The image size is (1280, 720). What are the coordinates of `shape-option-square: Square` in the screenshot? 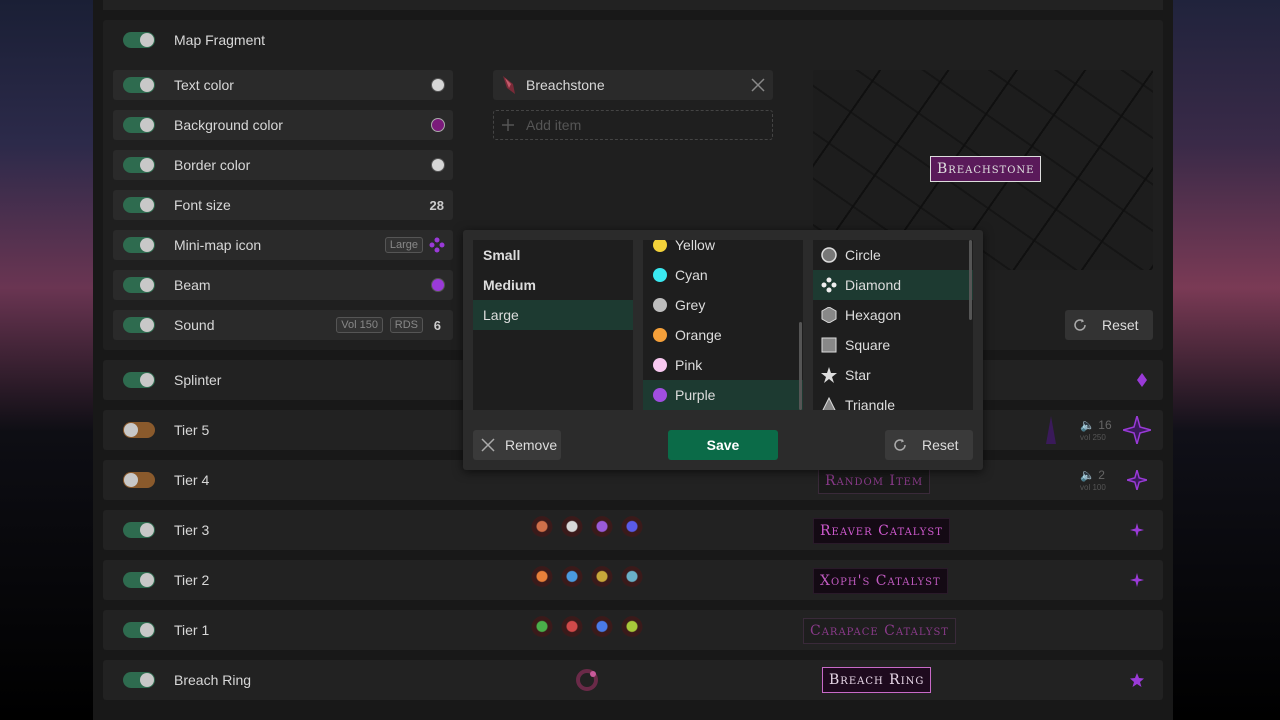 It's located at (893, 345).